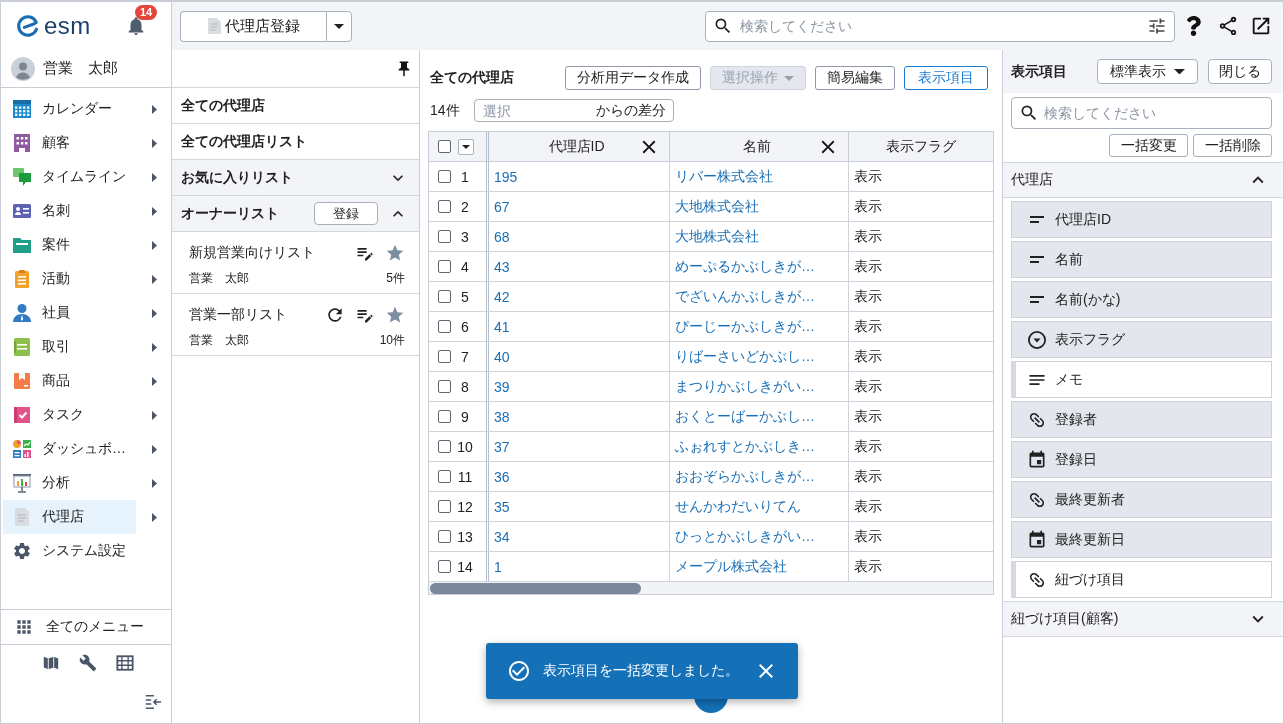 This screenshot has width=1284, height=724. Describe the element at coordinates (1141, 299) in the screenshot. I see `field-item: 名前(かな)` at that location.